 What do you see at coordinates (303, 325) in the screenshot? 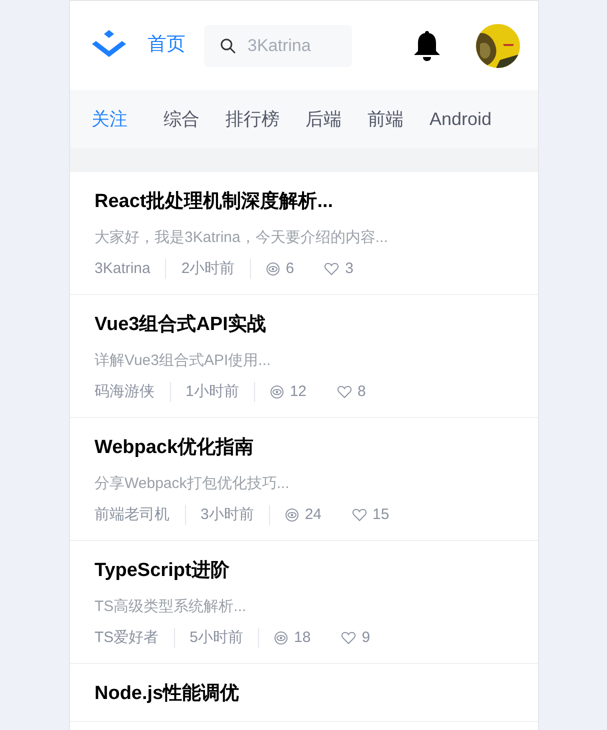
I see `article-title: Vue3组合式API实战` at bounding box center [303, 325].